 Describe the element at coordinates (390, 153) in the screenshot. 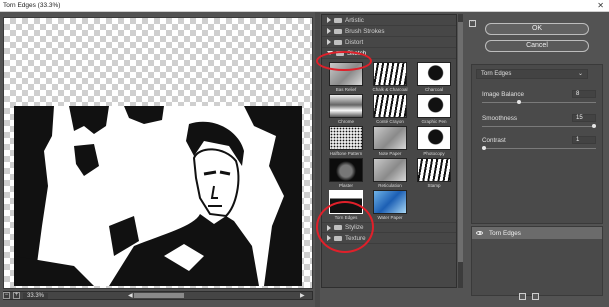

I see `filter-label: Note Paper` at that location.